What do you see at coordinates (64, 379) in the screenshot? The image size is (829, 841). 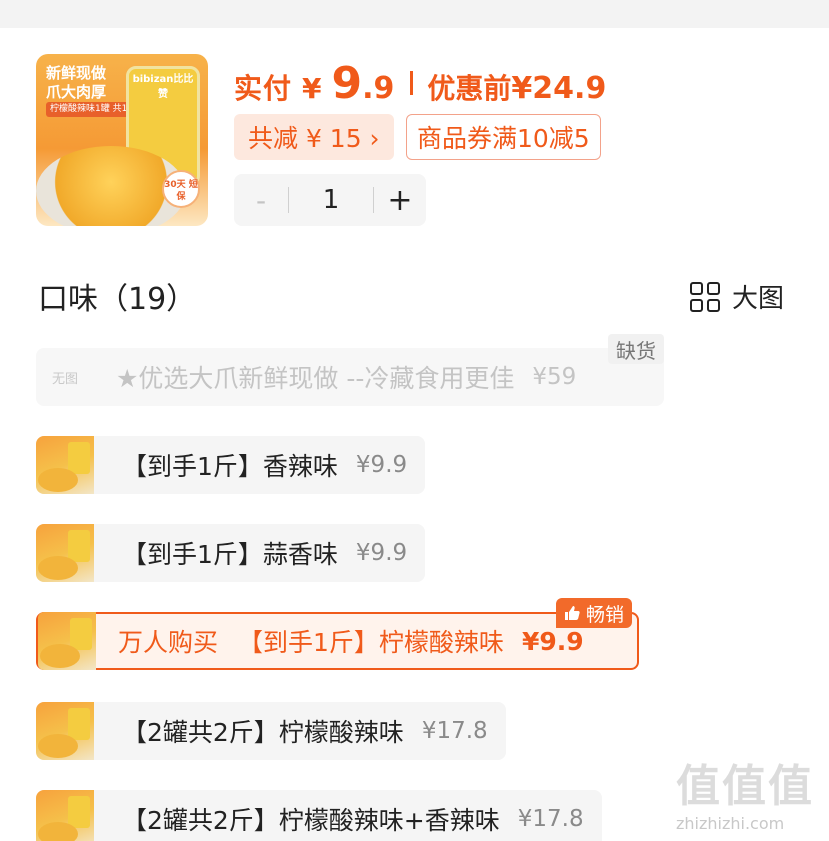 I see `no-image-placeholder: 无图` at bounding box center [64, 379].